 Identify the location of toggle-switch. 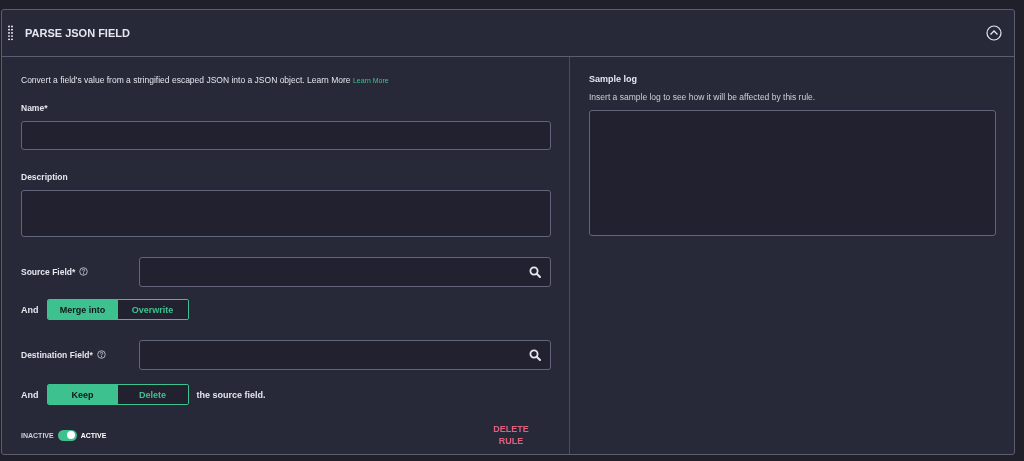
(67, 435).